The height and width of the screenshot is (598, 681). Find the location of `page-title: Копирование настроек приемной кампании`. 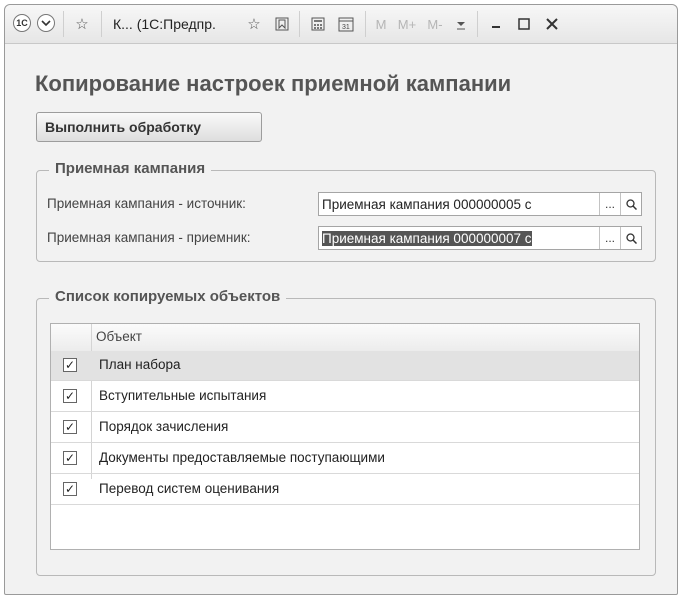

page-title: Копирование настроек приемной кампании is located at coordinates (273, 83).